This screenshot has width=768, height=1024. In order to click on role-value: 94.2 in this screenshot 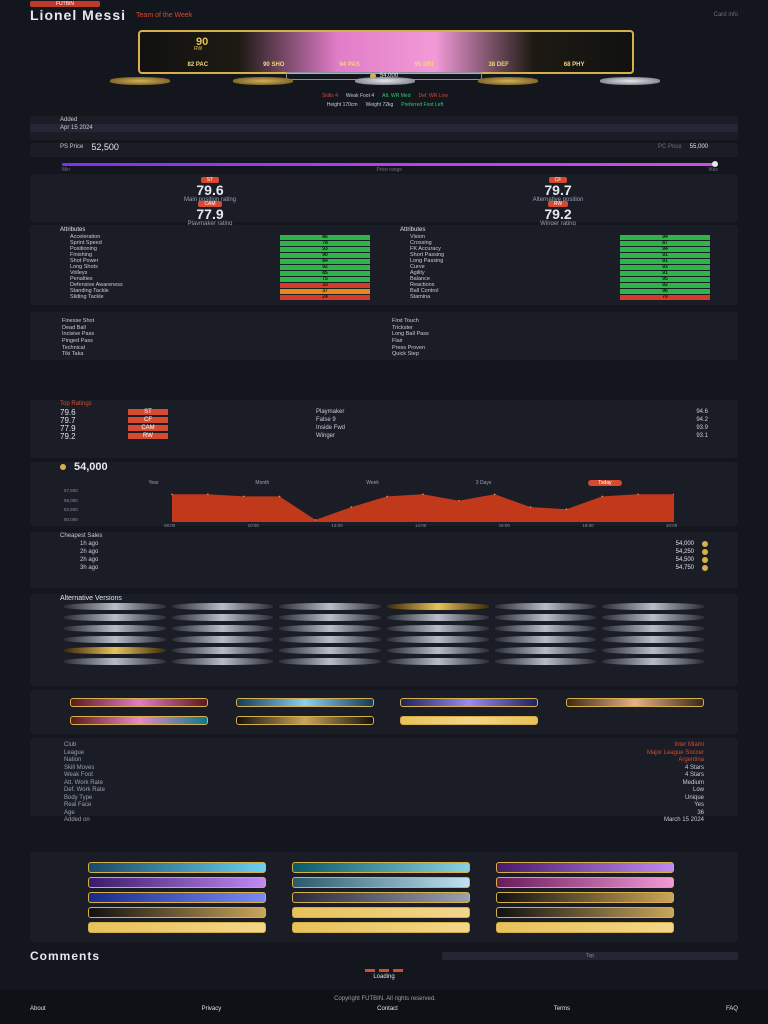, I will do `click(702, 420)`.